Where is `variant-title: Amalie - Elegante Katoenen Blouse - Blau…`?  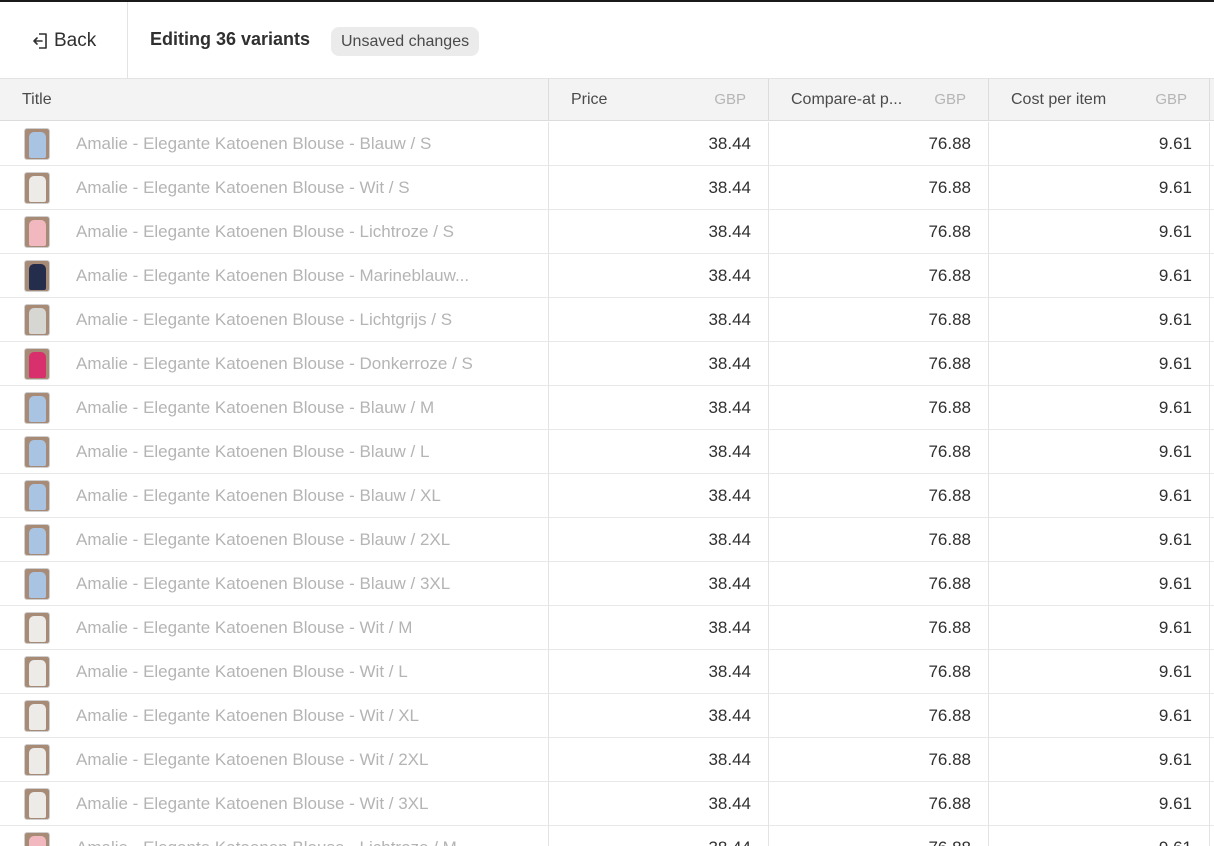
variant-title: Amalie - Elegante Katoenen Blouse - Blau… is located at coordinates (254, 143).